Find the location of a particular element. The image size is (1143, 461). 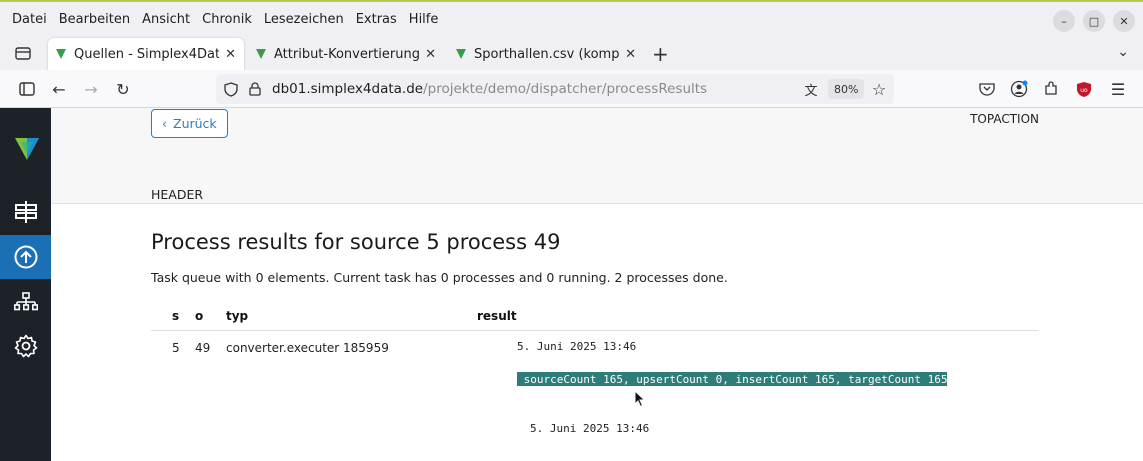

header-label: HEADER is located at coordinates (177, 194).